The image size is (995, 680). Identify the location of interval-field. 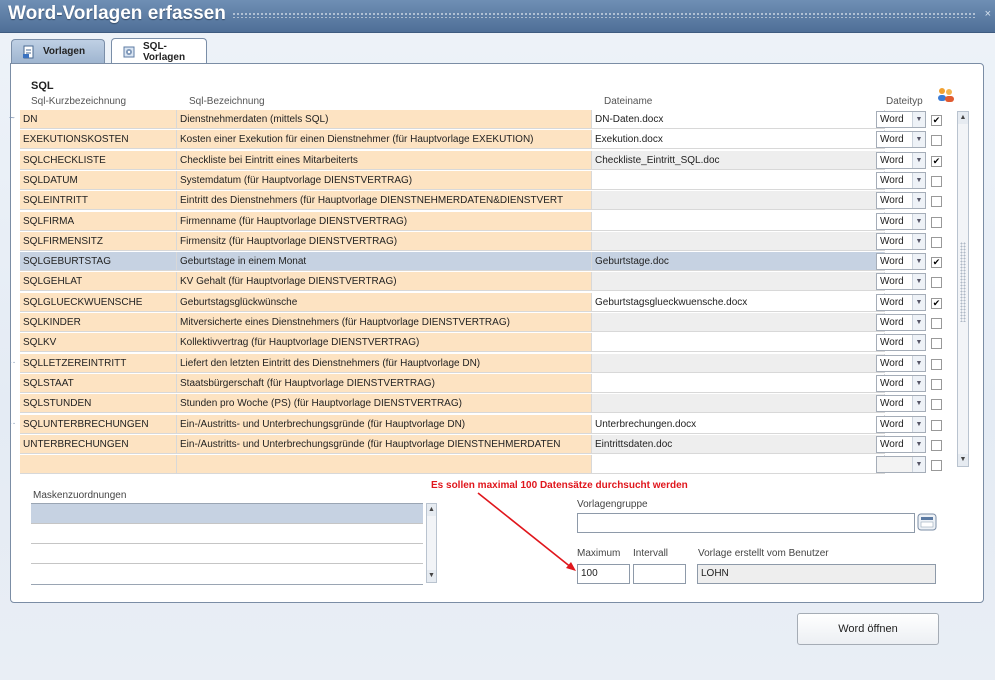
(659, 574).